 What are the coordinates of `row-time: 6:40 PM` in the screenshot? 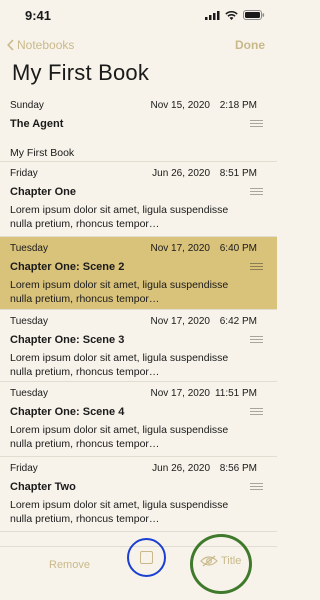 It's located at (238, 248).